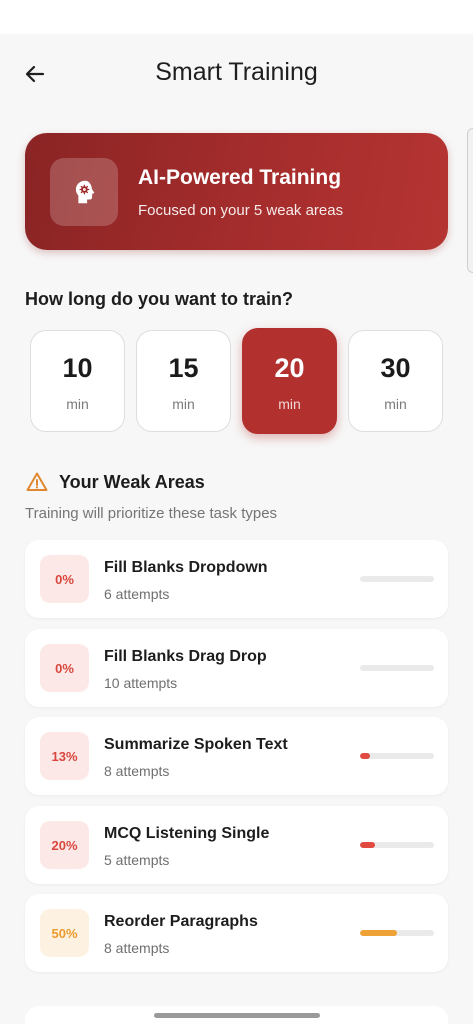 Image resolution: width=473 pixels, height=1024 pixels. Describe the element at coordinates (236, 668) in the screenshot. I see `weak-area-card: 0% Fill Blanks Drag Drop 10 attempts` at that location.